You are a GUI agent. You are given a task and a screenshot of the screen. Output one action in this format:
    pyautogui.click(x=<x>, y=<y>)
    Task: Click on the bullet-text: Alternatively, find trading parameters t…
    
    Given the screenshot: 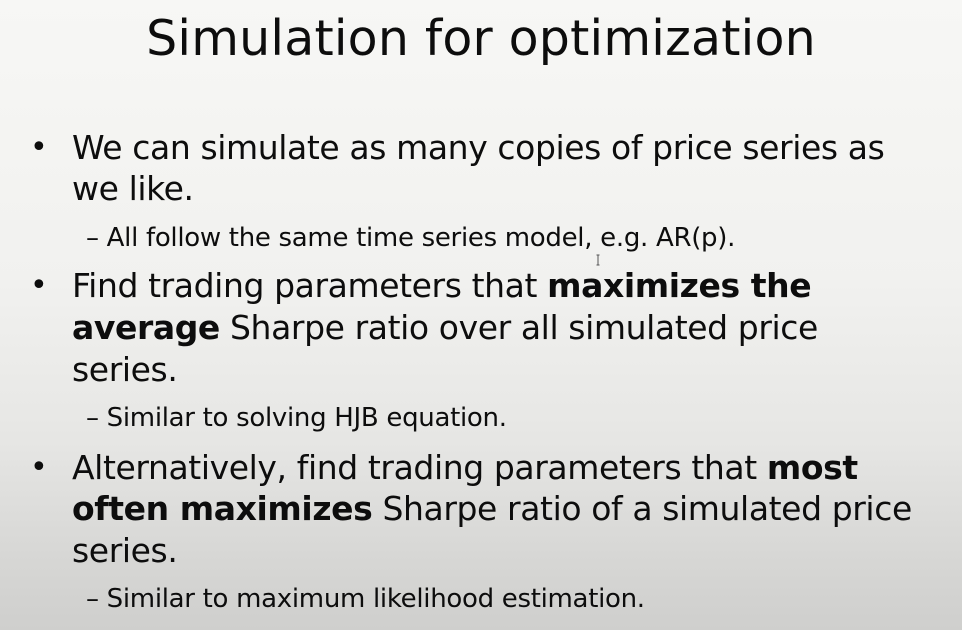 What is the action you would take?
    pyautogui.click(x=419, y=467)
    